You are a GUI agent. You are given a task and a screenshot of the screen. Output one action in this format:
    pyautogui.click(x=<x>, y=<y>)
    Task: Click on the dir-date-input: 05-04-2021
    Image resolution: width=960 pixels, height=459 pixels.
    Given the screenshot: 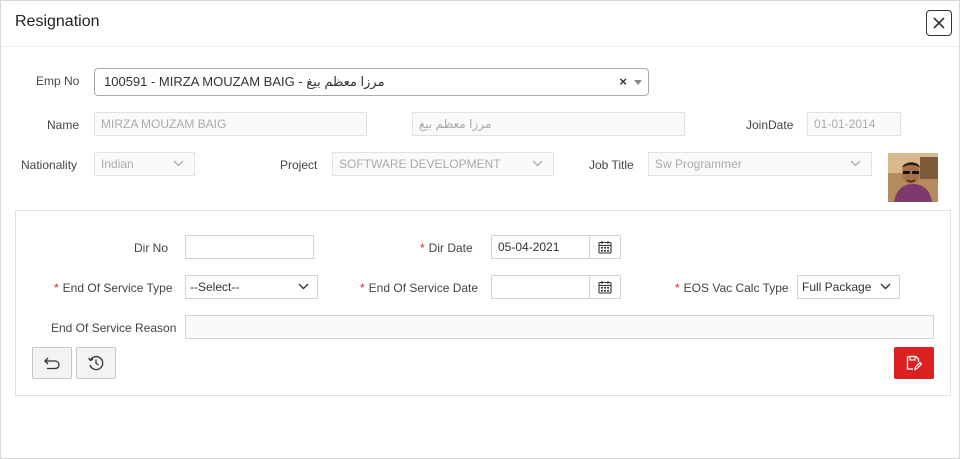 What is the action you would take?
    pyautogui.click(x=540, y=247)
    